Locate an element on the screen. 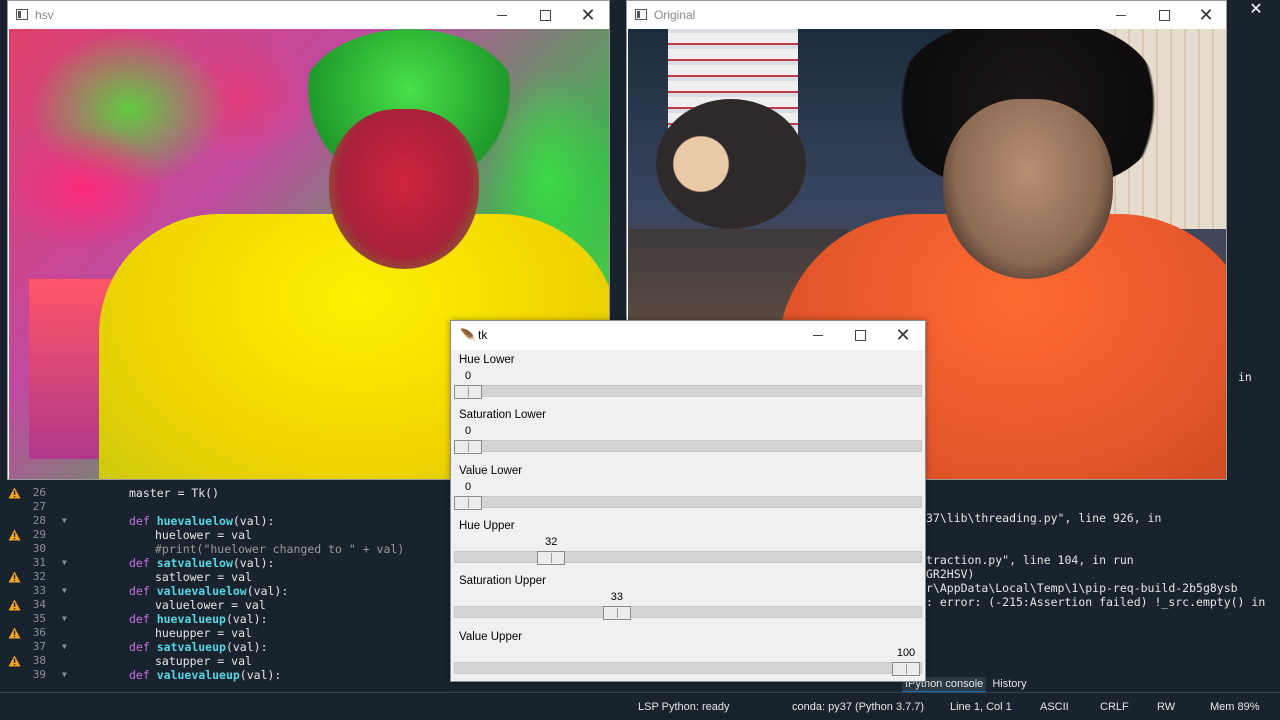  original-window-title: Original is located at coordinates (675, 15).